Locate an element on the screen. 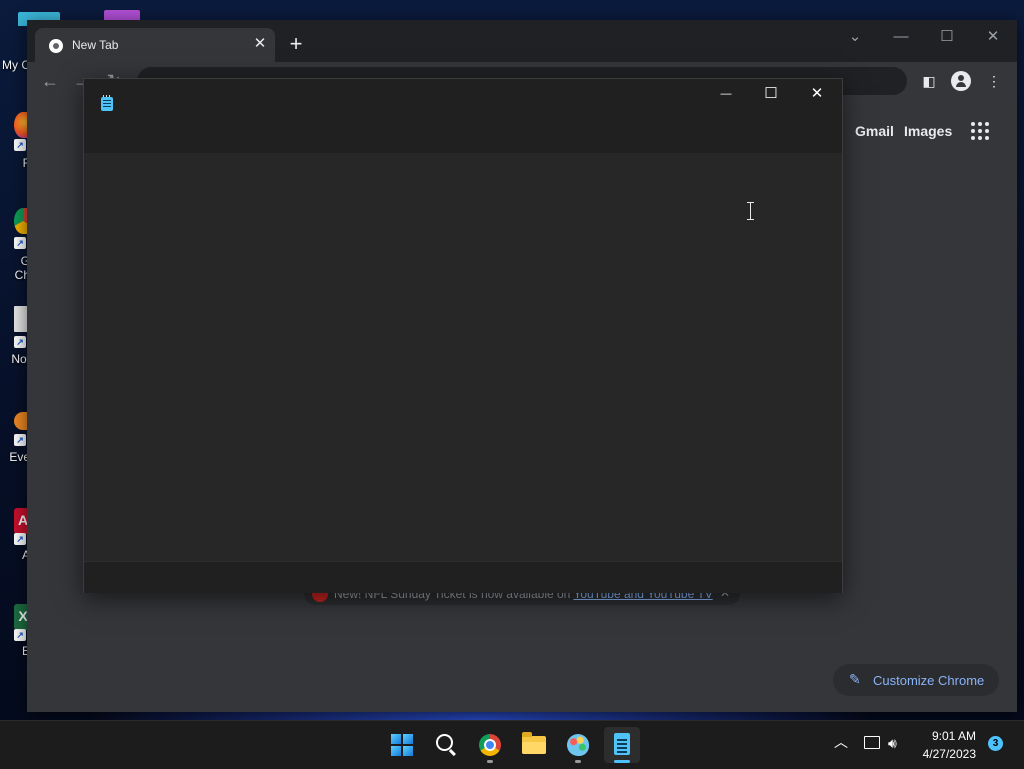 The image size is (1024, 769). folder-icon is located at coordinates (534, 743).